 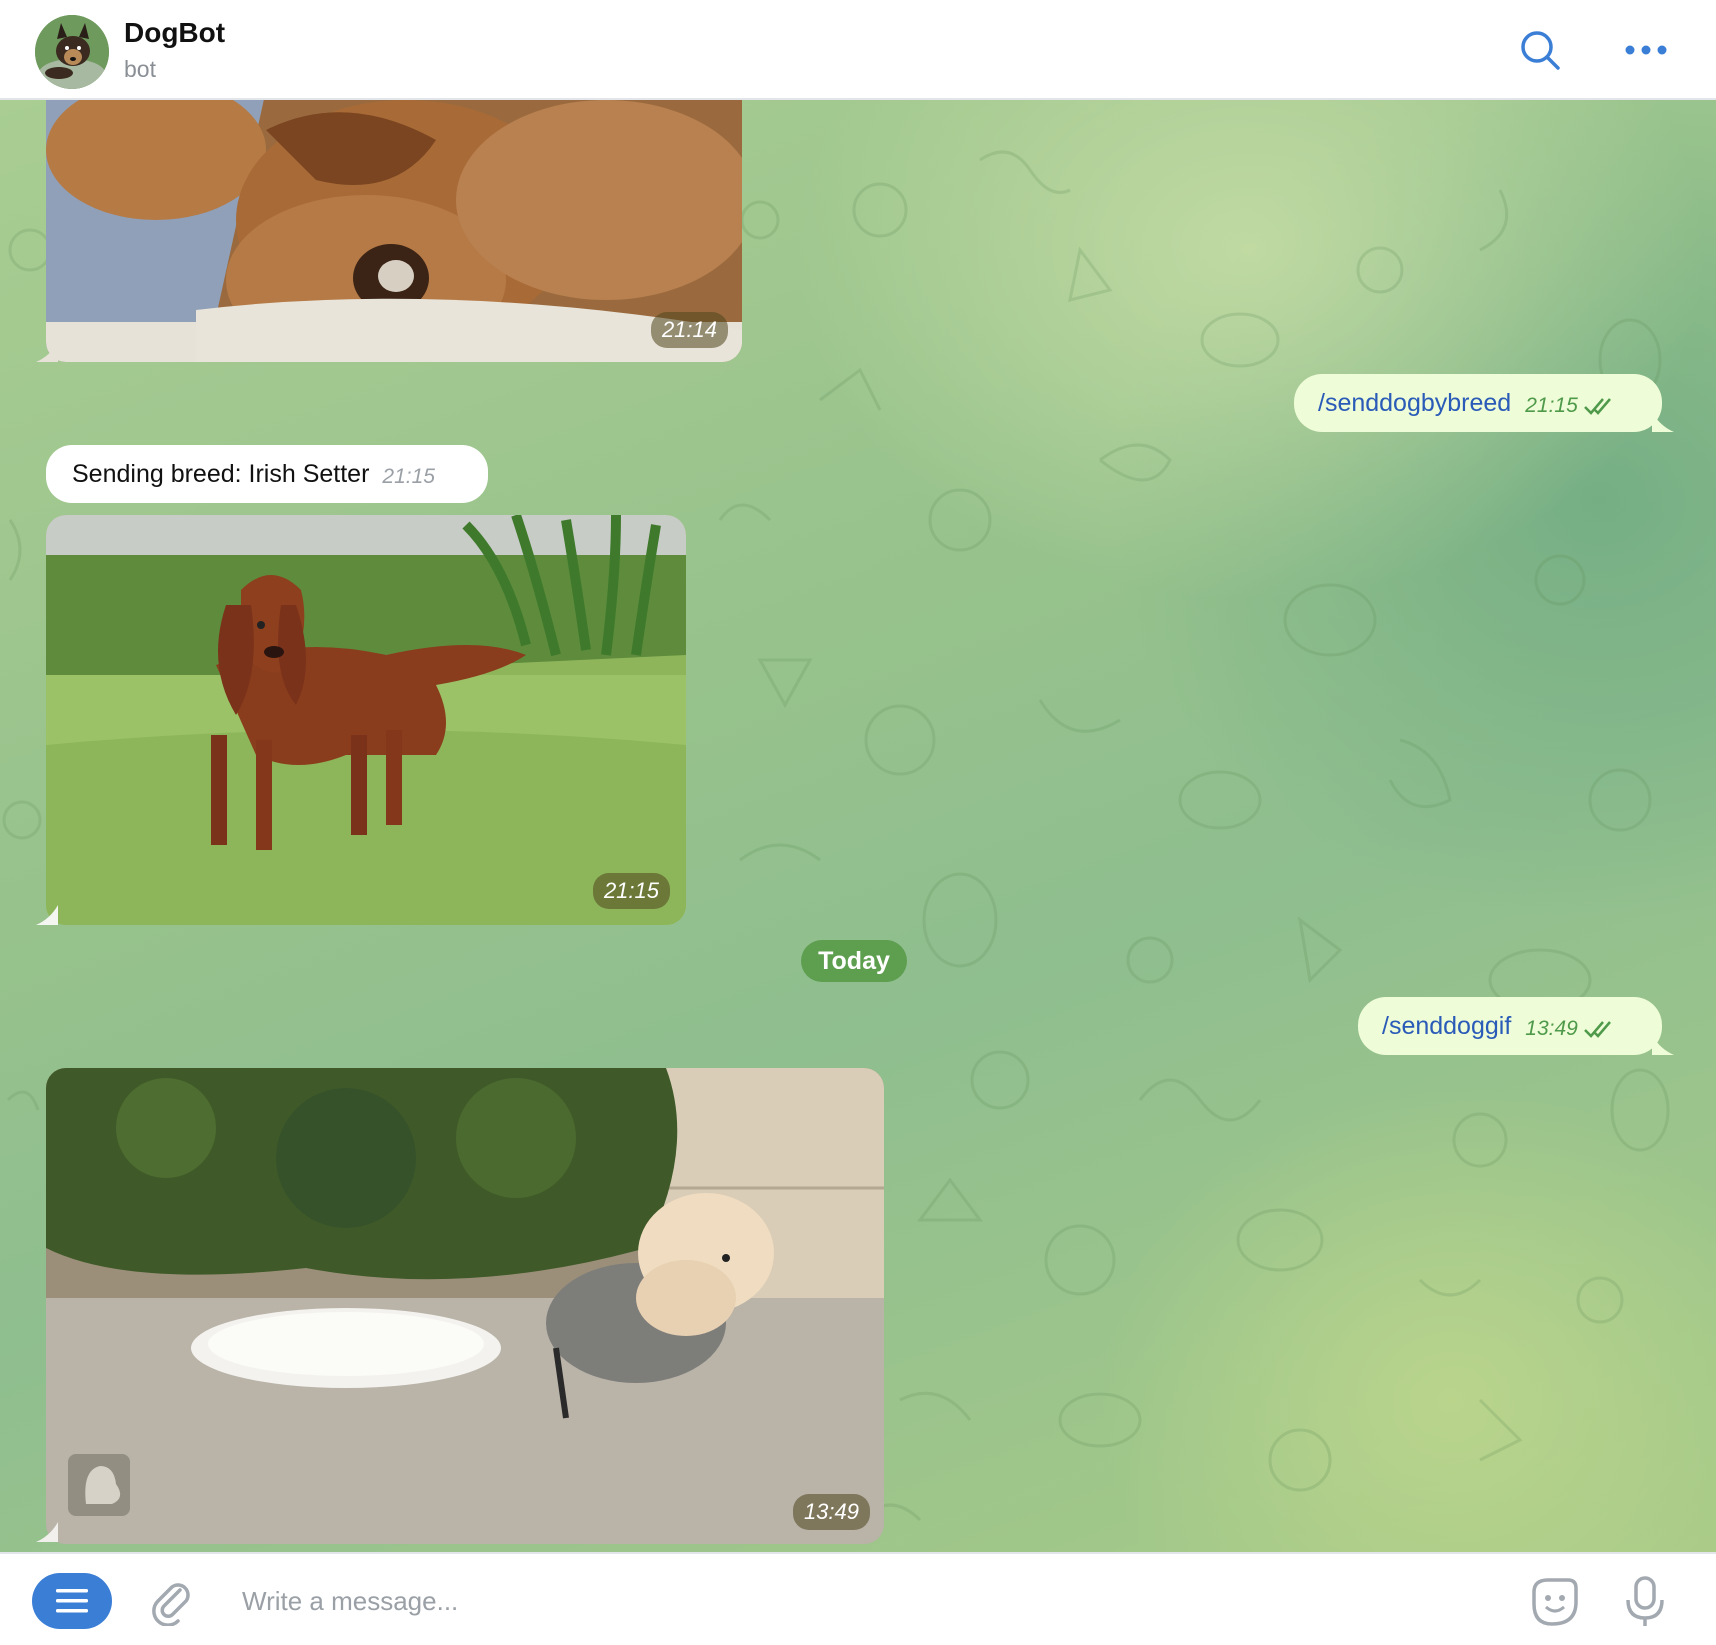 What do you see at coordinates (1415, 402) in the screenshot?
I see `message-text: /senddogbybreed` at bounding box center [1415, 402].